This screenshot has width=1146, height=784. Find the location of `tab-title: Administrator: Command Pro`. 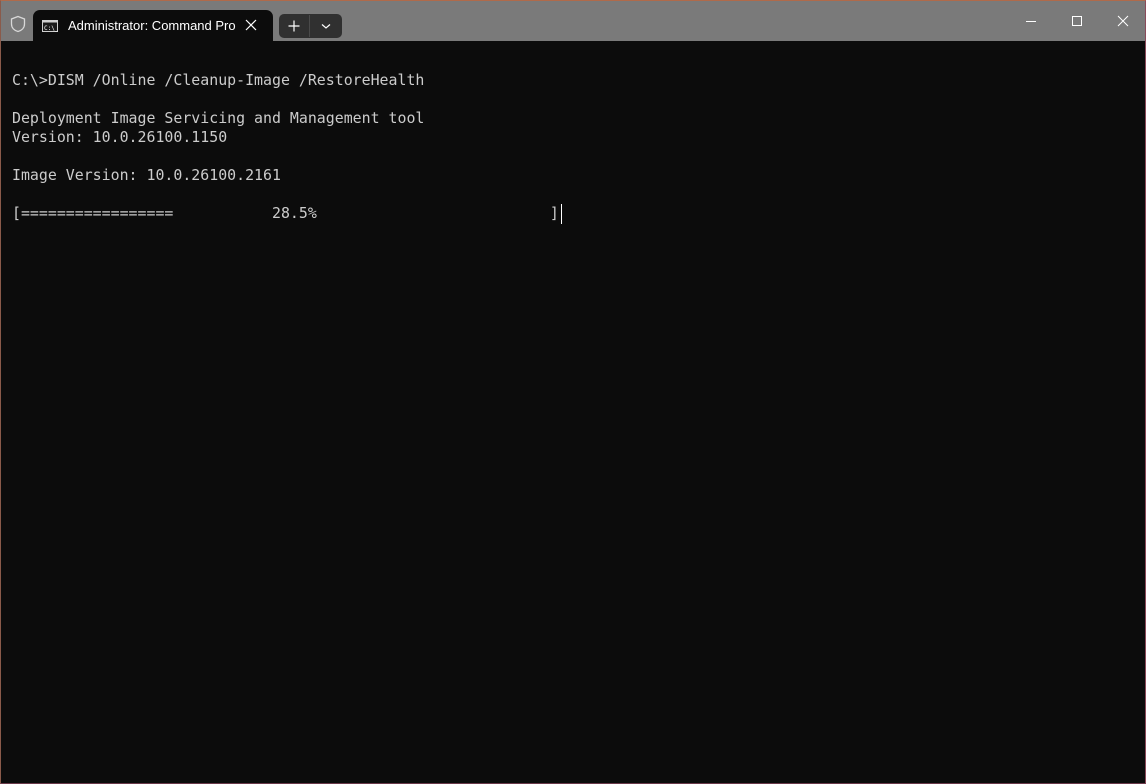

tab-title: Administrator: Command Pro is located at coordinates (152, 25).